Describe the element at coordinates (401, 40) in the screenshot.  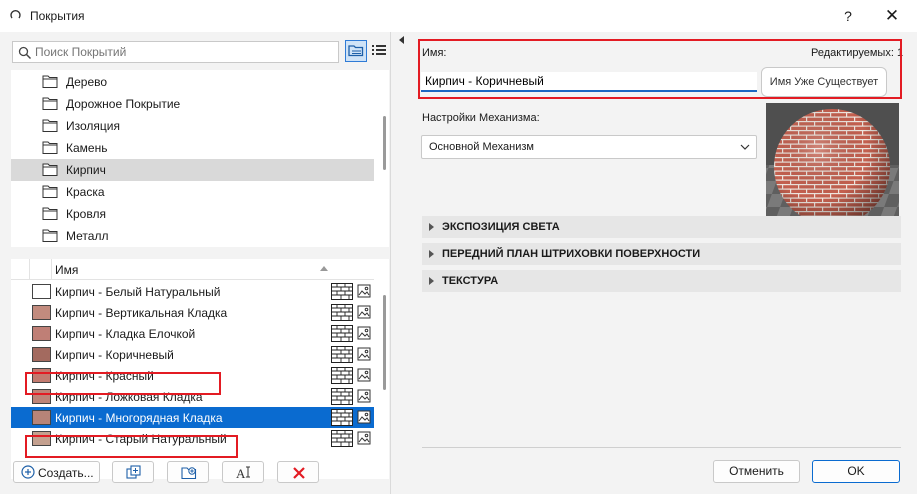
I see `collapse-panel-icon` at that location.